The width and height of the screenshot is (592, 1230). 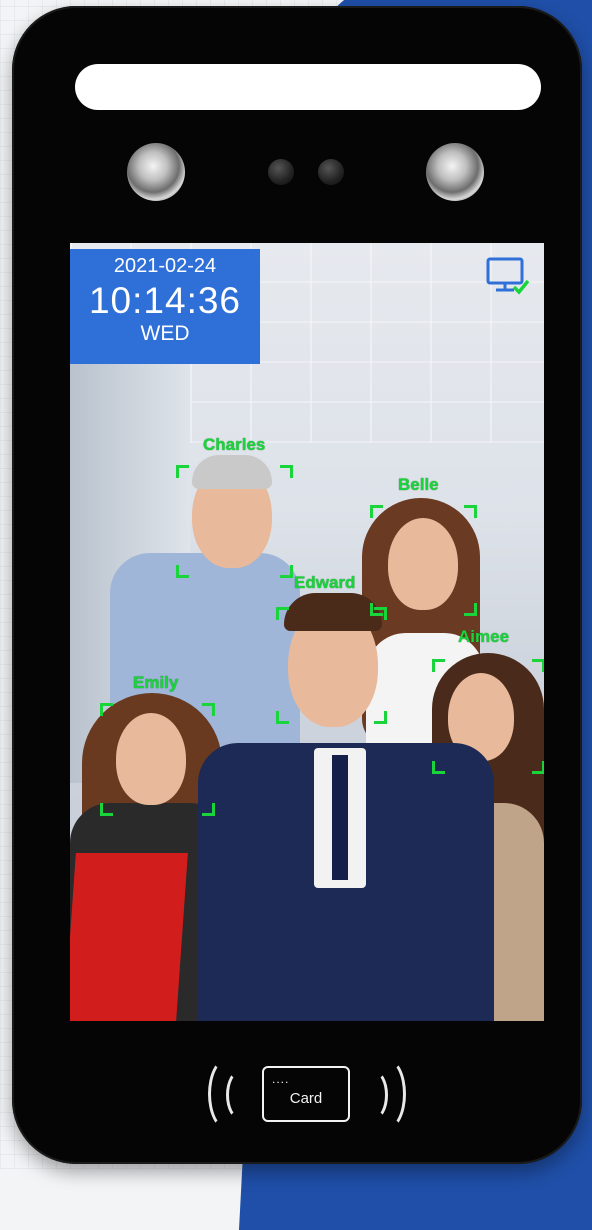 I want to click on monitor-check-icon, so click(x=508, y=276).